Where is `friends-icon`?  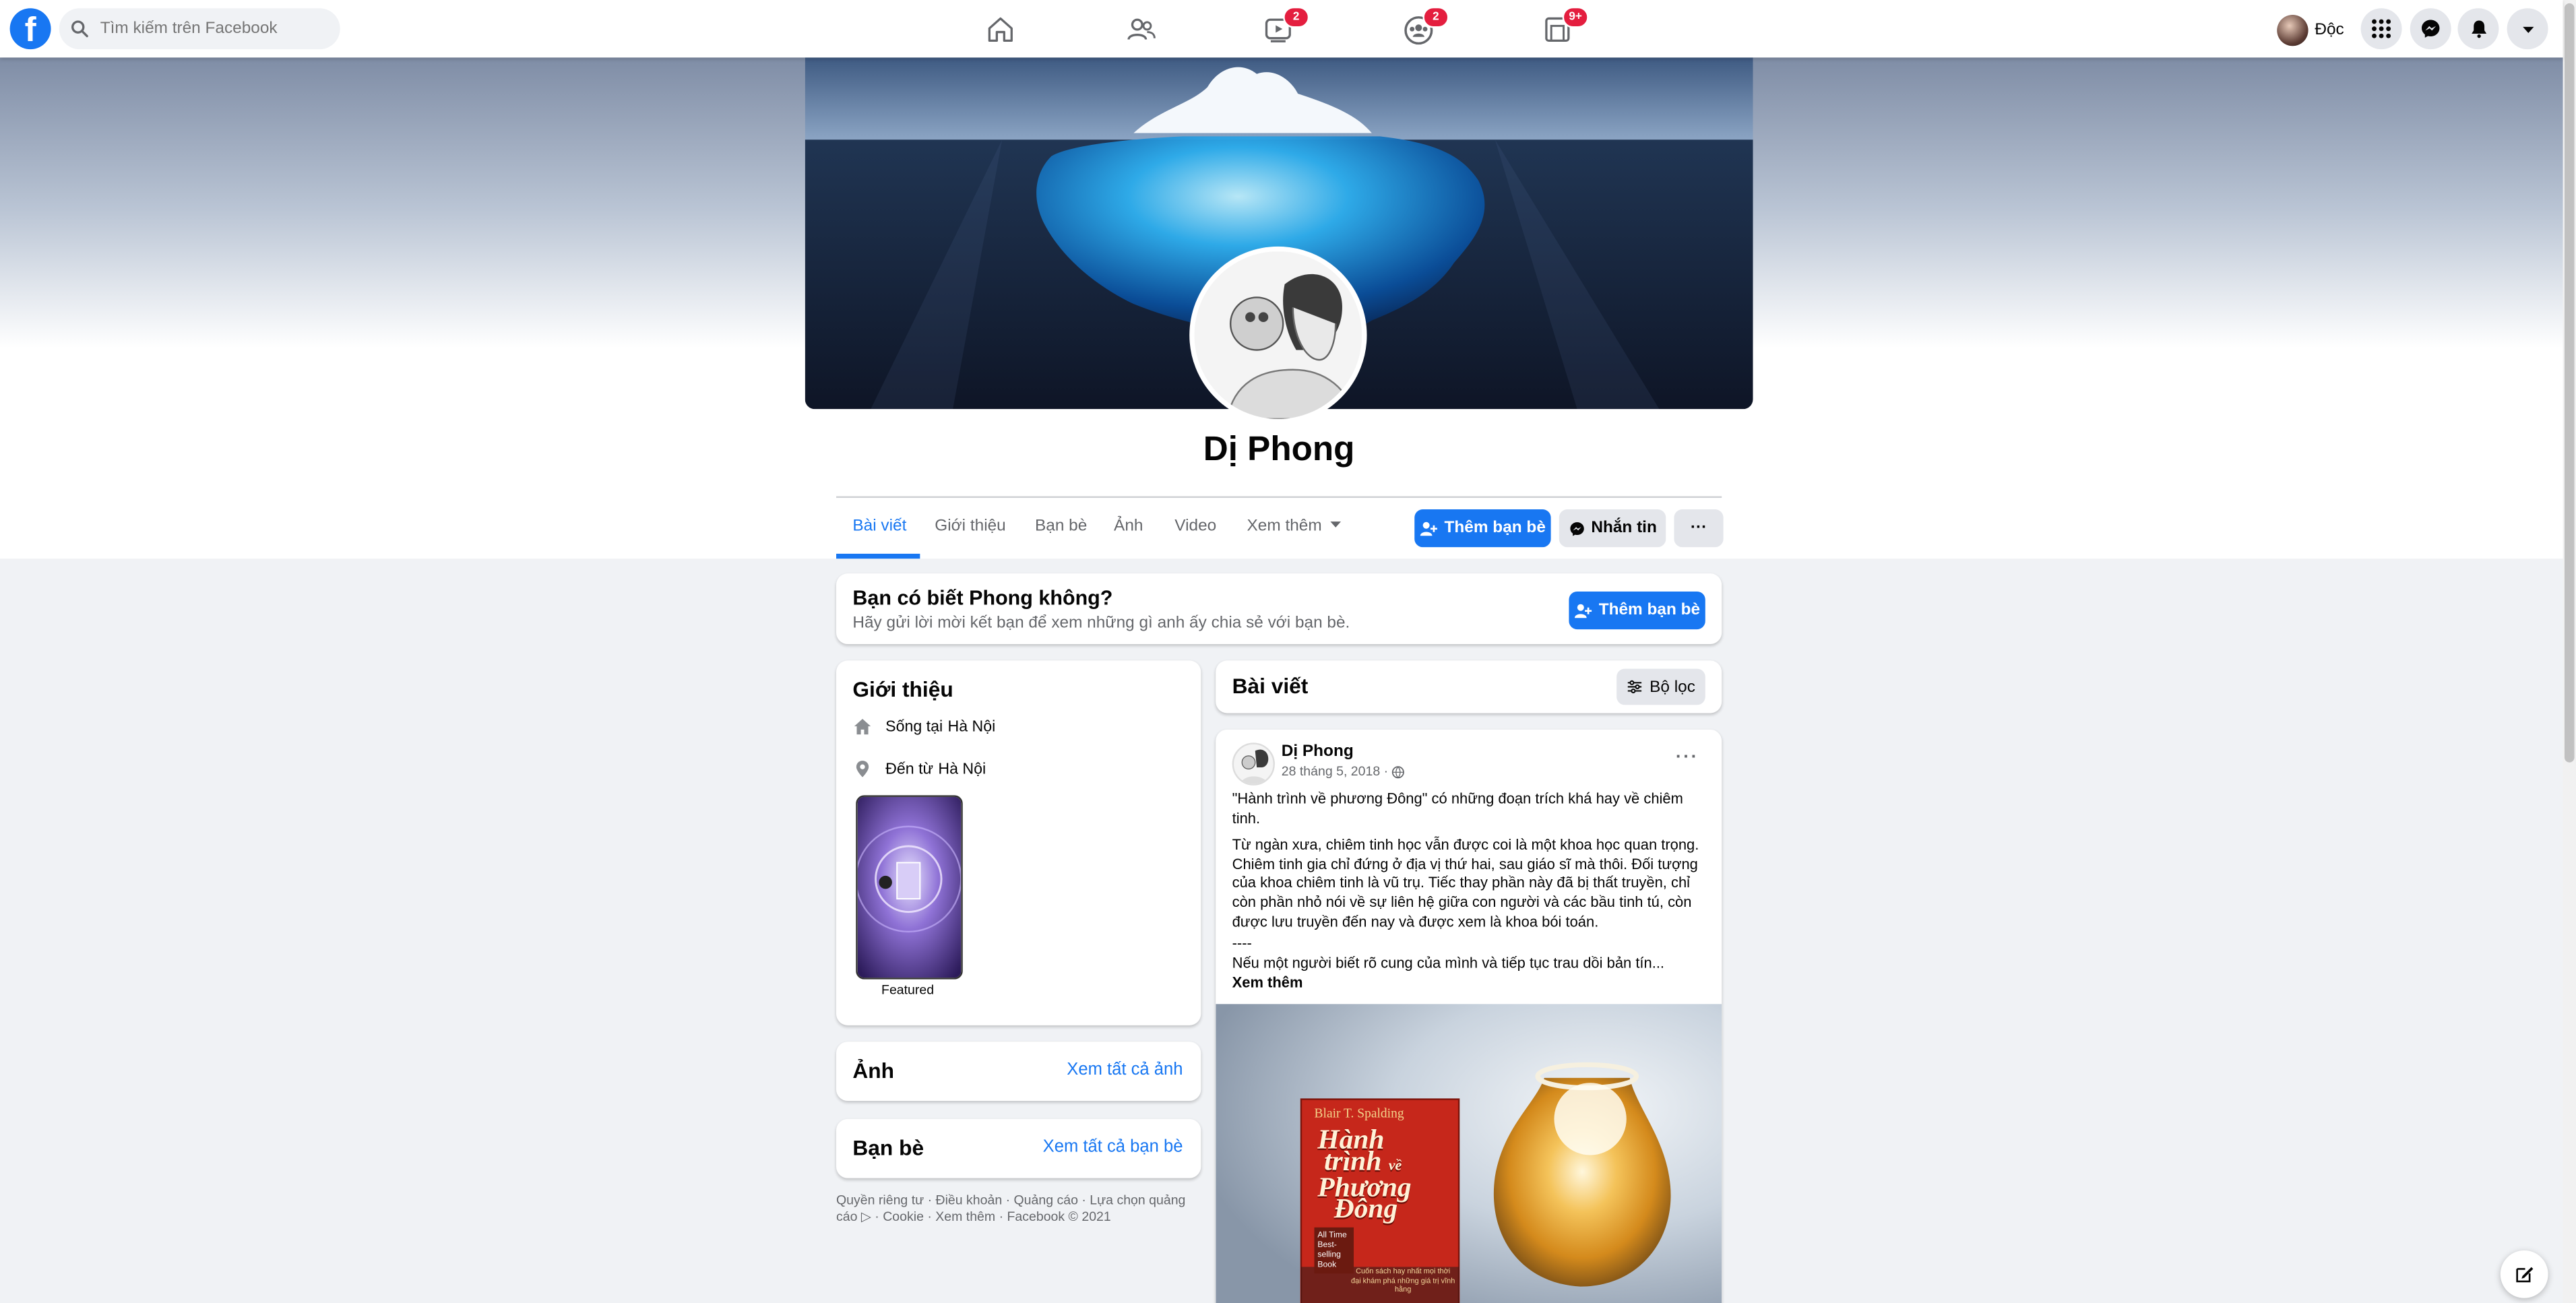 friends-icon is located at coordinates (1141, 29).